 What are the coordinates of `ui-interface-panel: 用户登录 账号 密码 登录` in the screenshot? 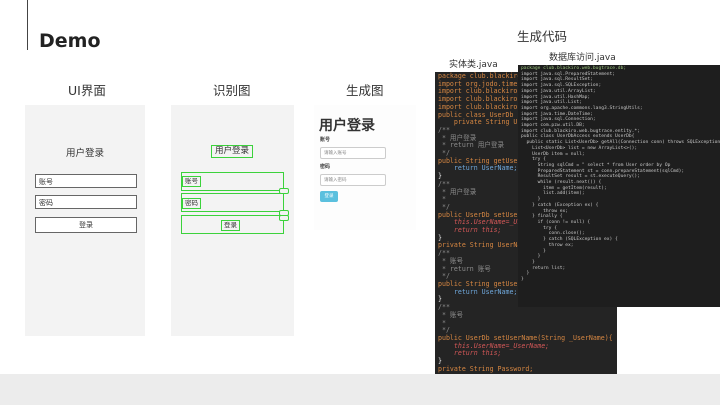 It's located at (85, 220).